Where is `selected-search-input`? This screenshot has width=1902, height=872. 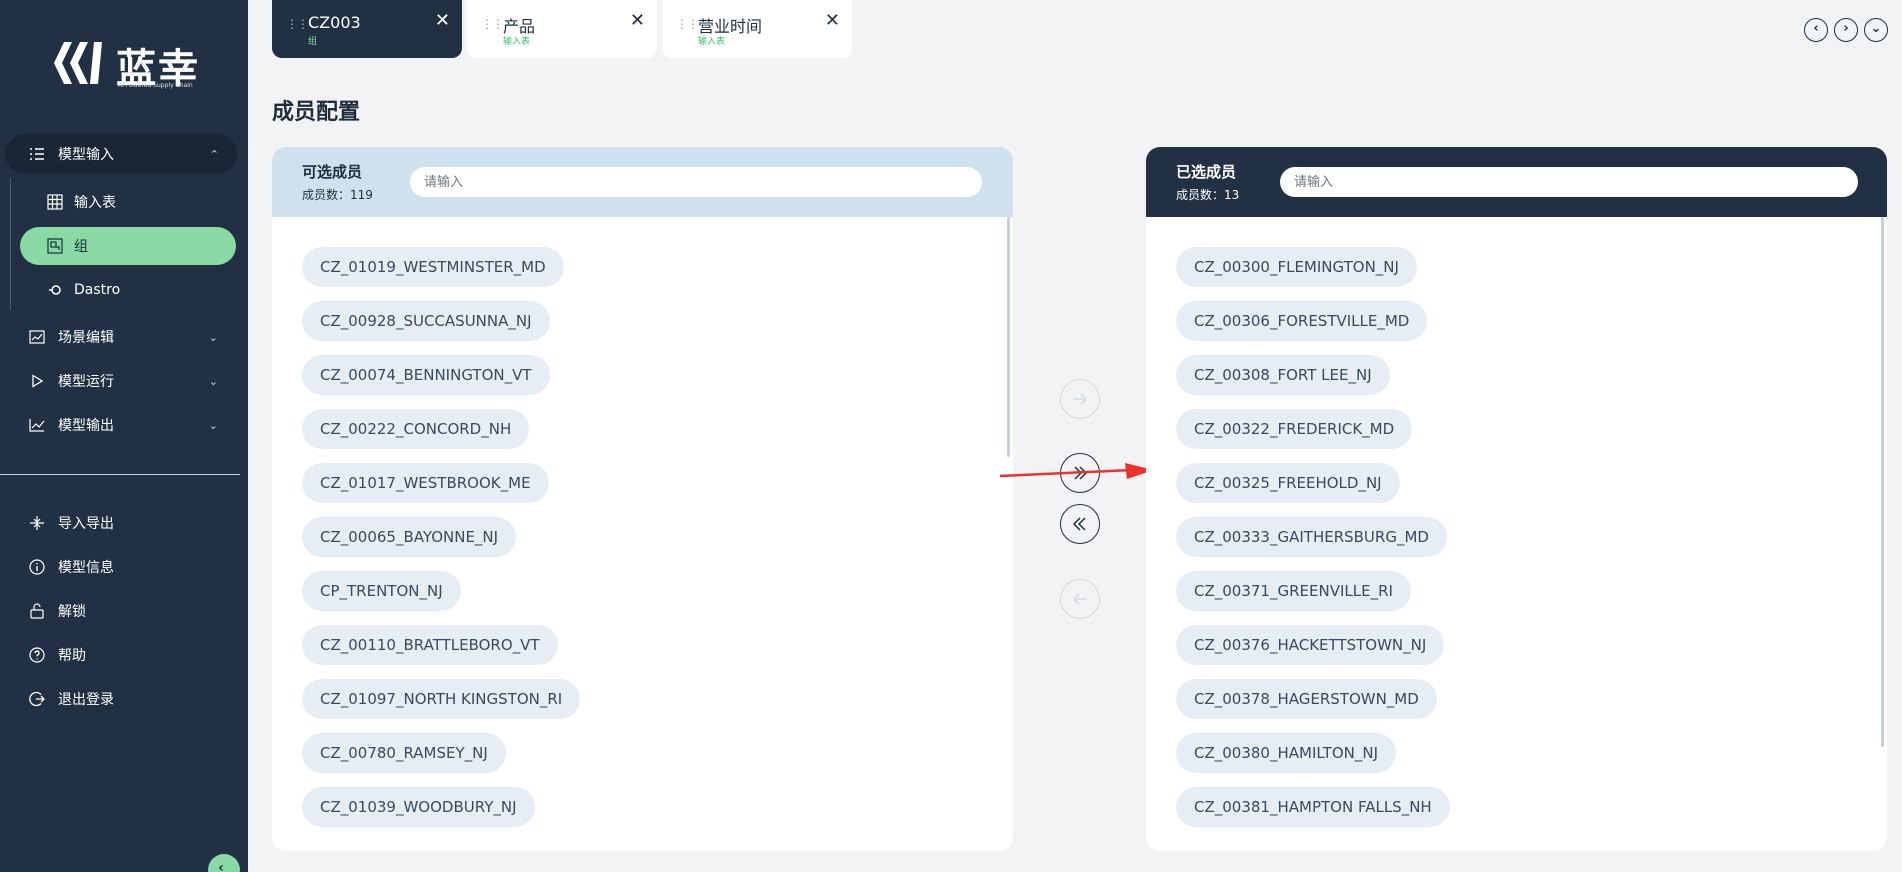 selected-search-input is located at coordinates (1569, 182).